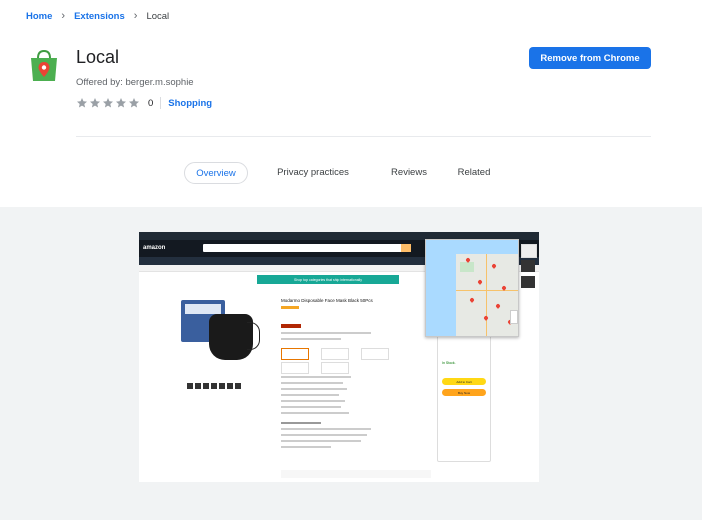 The height and width of the screenshot is (520, 702). What do you see at coordinates (39, 16) in the screenshot?
I see `breadcrumb-home-link: Home` at bounding box center [39, 16].